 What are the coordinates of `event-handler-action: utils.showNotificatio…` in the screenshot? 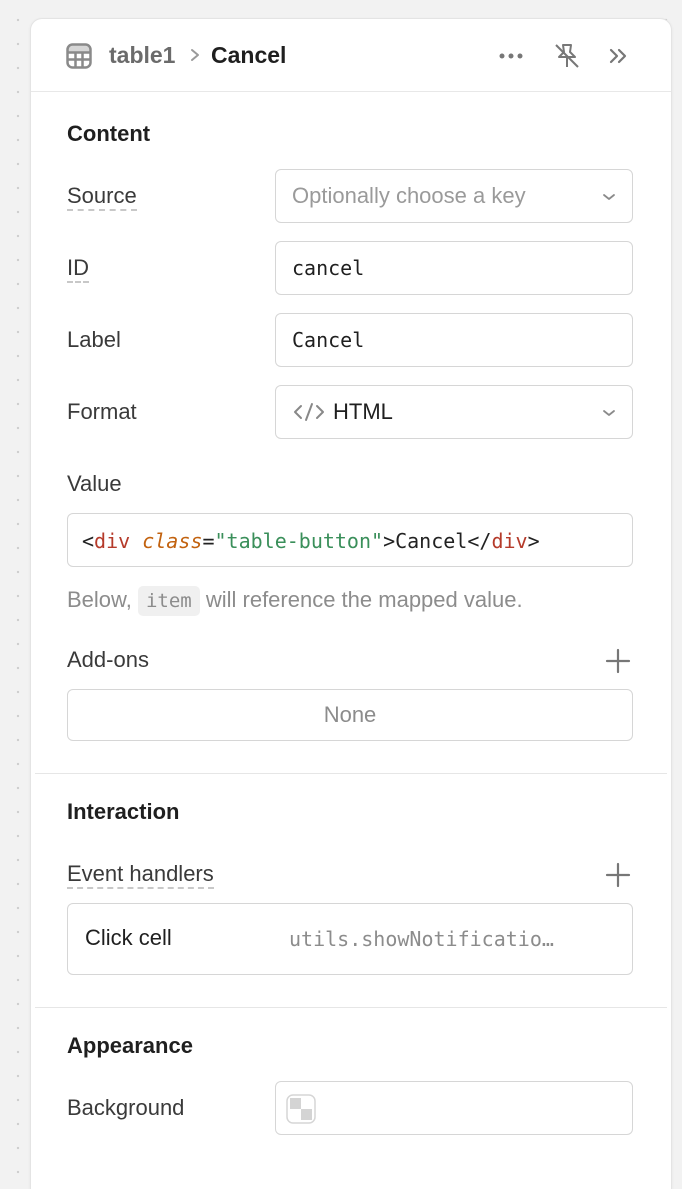 It's located at (421, 939).